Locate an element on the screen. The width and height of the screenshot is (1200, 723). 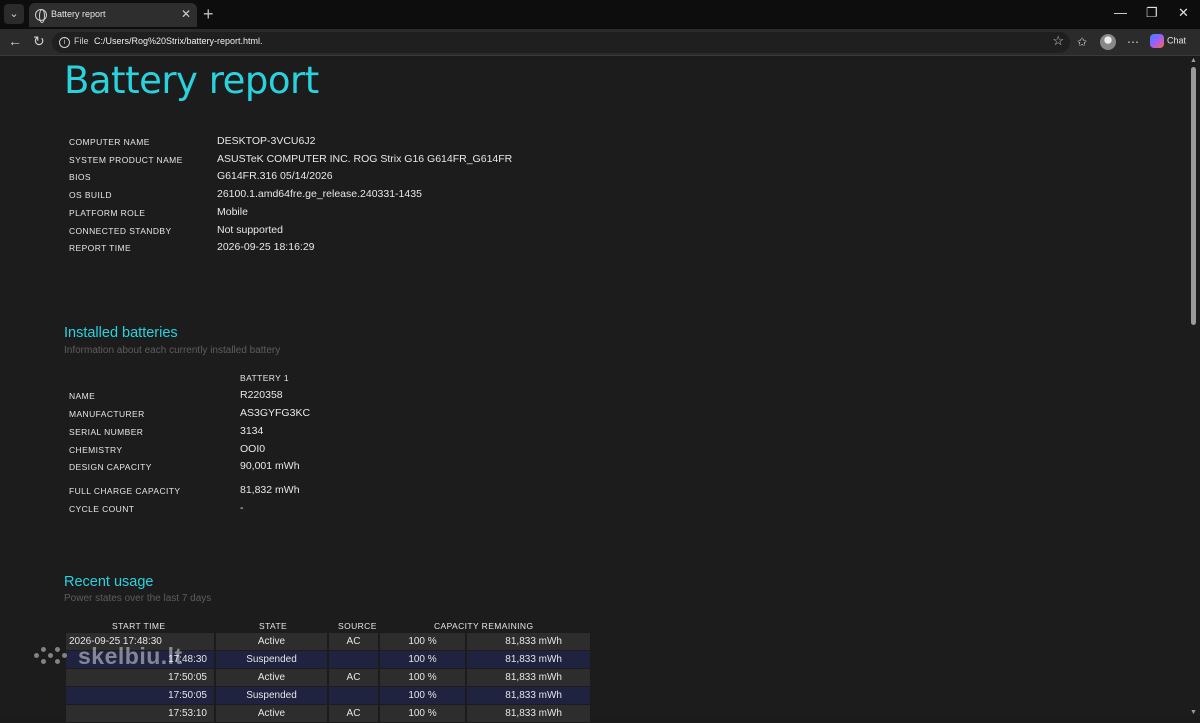
battery-row-chemistry: CHEMISTRY OOI0 is located at coordinates (369, 450).